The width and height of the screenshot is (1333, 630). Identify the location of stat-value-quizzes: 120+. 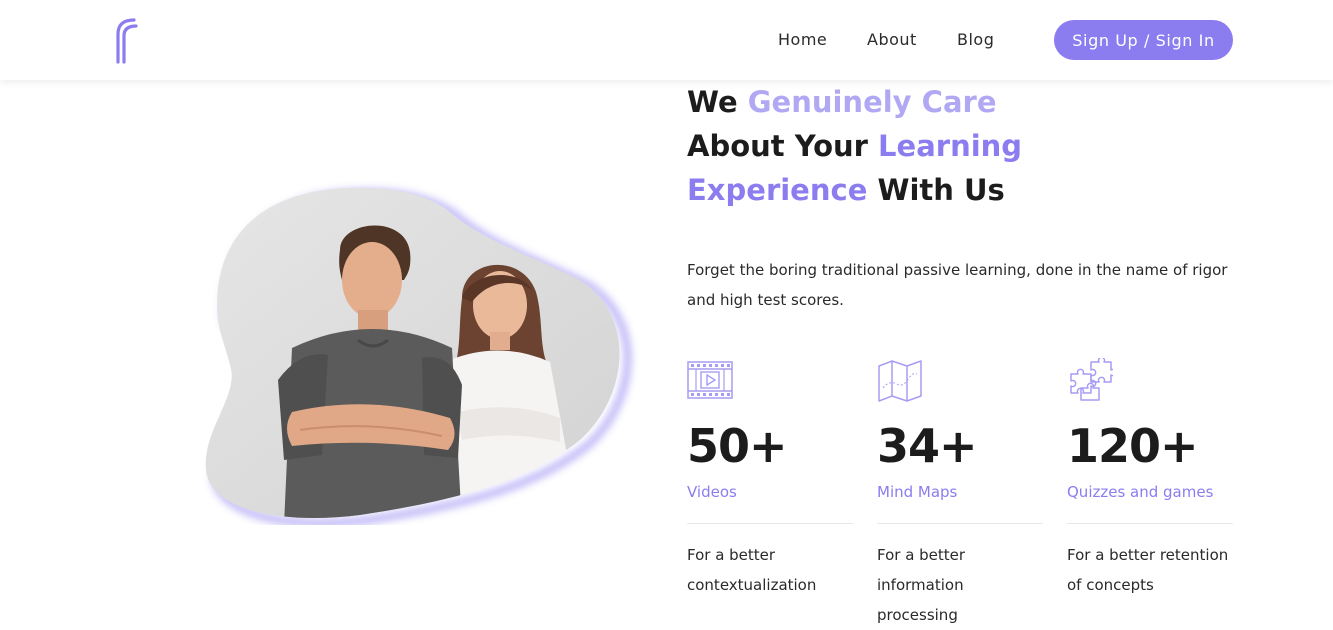
(1133, 446).